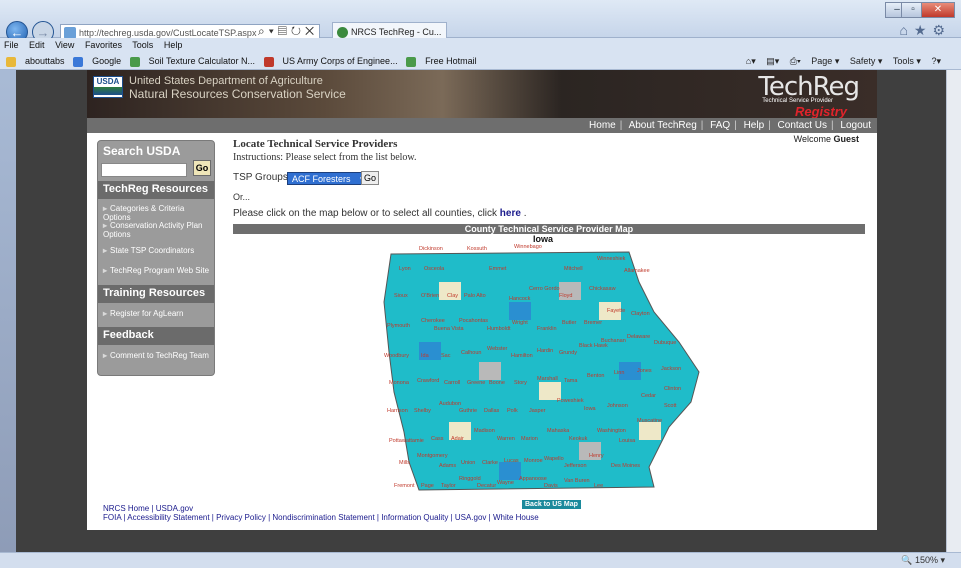 The height and width of the screenshot is (568, 961). Describe the element at coordinates (471, 353) in the screenshot. I see `county-label: Calhoun` at that location.